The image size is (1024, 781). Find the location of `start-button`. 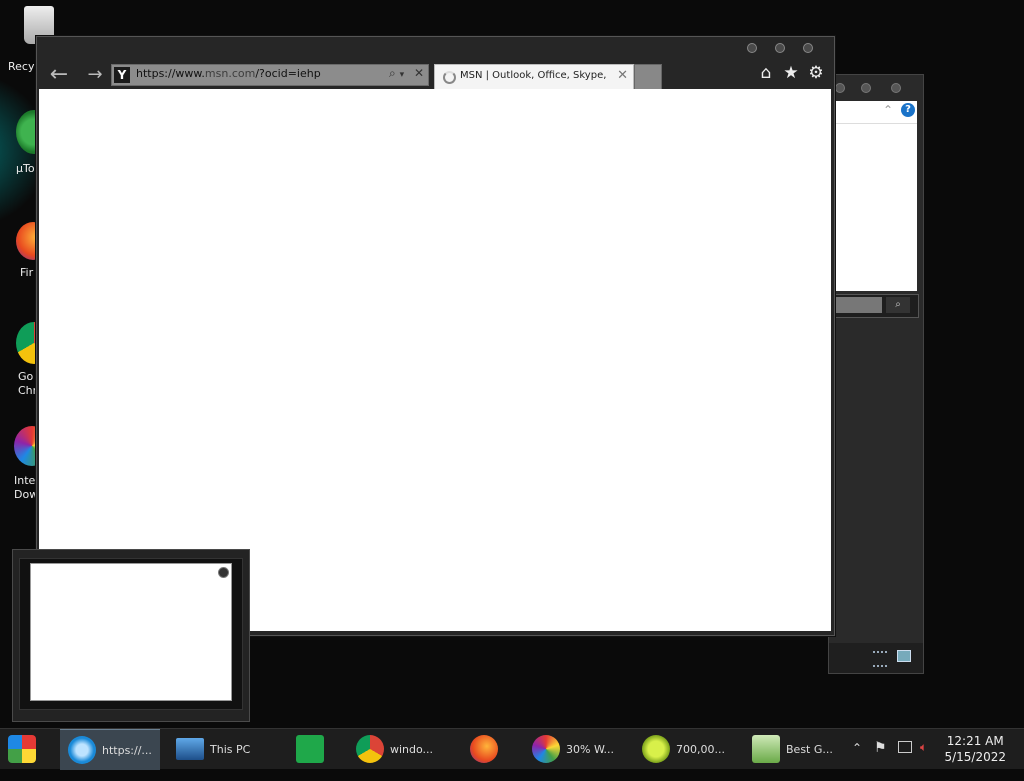

start-button is located at coordinates (28, 749).